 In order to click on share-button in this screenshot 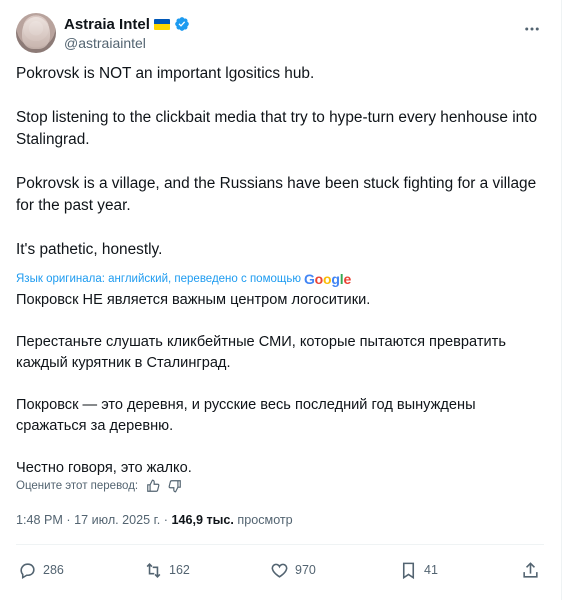, I will do `click(530, 570)`.